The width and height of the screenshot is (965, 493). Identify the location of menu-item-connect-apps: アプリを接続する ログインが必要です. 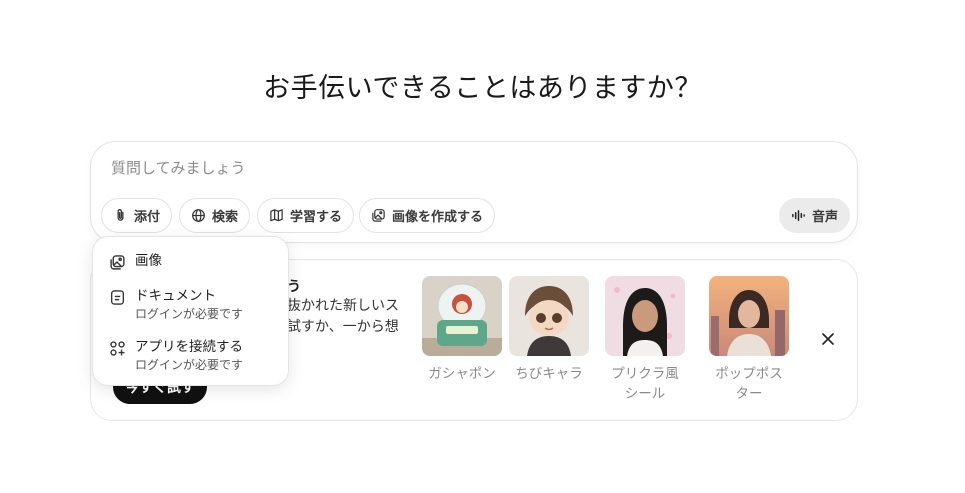
(176, 356).